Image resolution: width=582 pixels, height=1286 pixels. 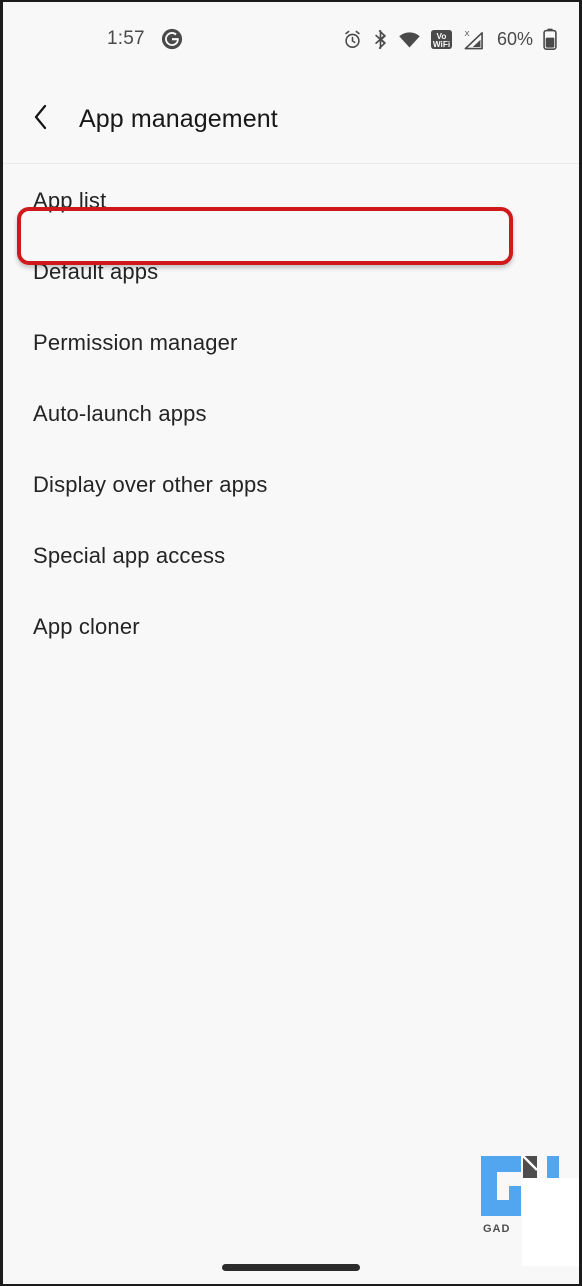 I want to click on list-item-special-app-access: Special app access, so click(x=291, y=556).